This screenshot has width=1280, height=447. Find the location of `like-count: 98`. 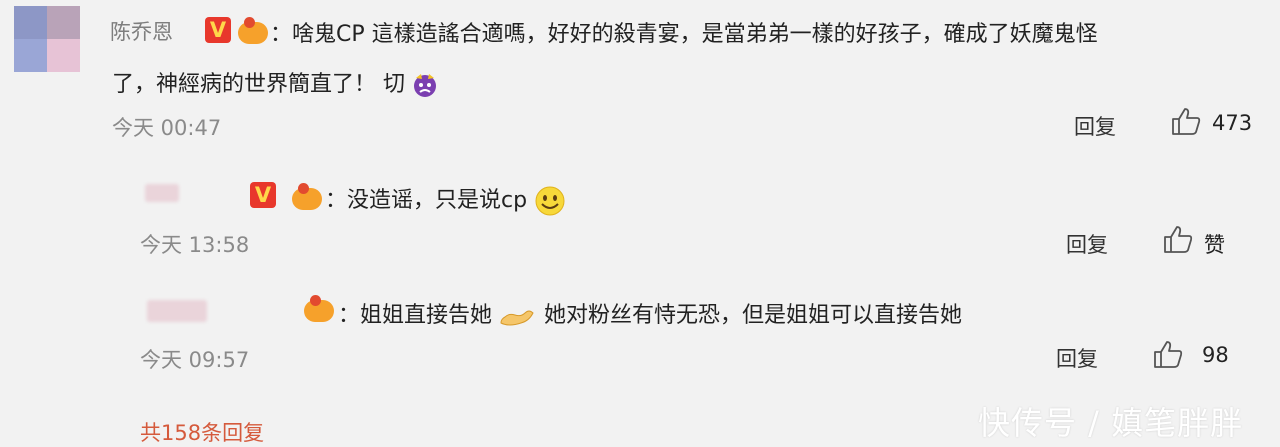

like-count: 98 is located at coordinates (1215, 355).